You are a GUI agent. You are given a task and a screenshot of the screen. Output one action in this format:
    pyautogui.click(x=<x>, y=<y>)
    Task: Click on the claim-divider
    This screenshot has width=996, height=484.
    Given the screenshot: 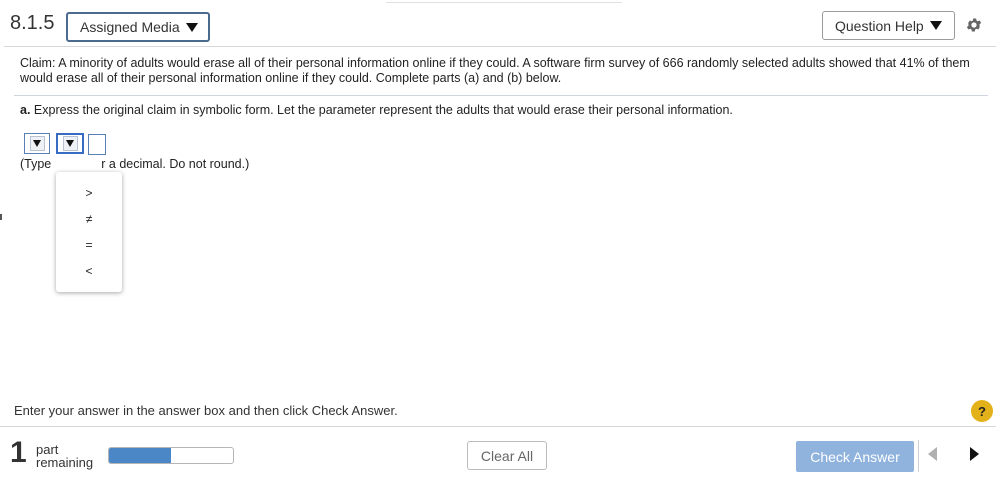 What is the action you would take?
    pyautogui.click(x=501, y=95)
    